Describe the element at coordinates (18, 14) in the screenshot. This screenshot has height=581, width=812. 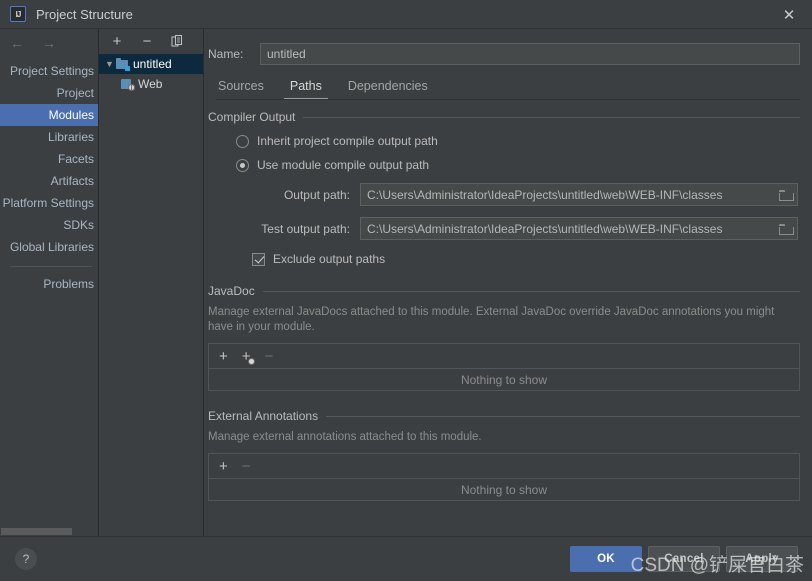
I see `app-logo-icon: IJ` at that location.